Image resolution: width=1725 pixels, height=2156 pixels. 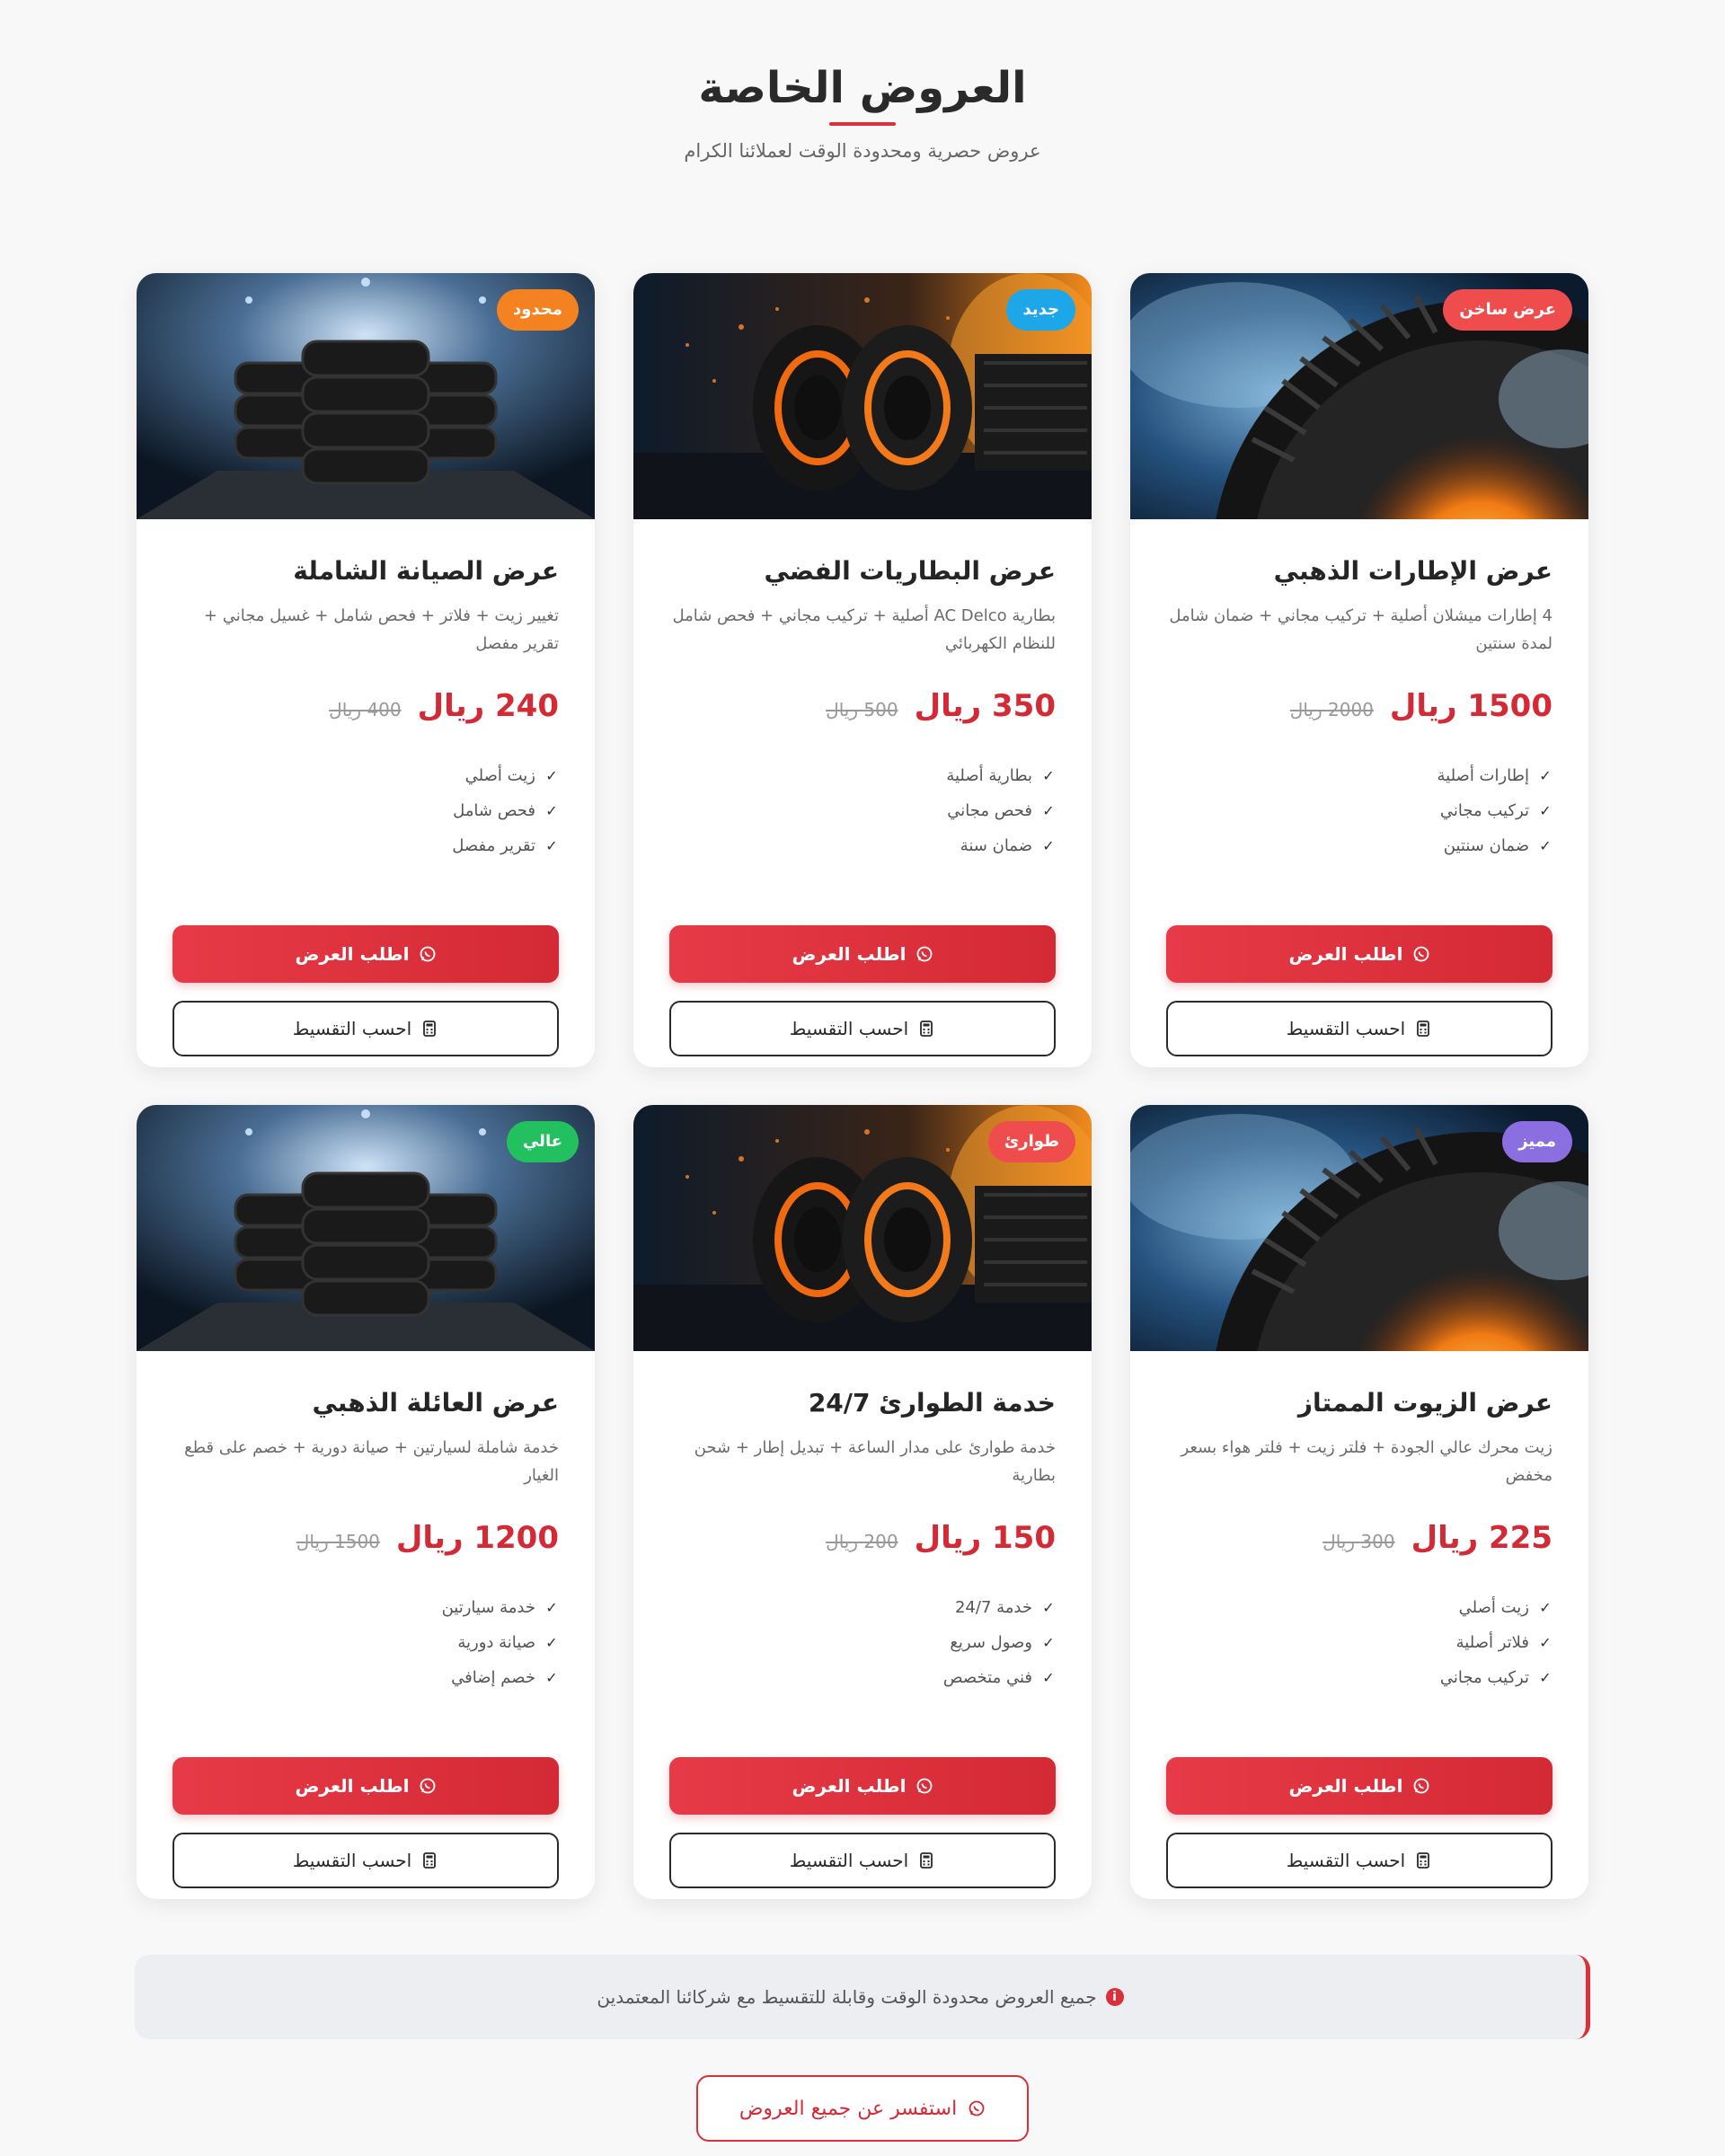 I want to click on offer-new-price: 225 ريال, so click(x=1481, y=1538).